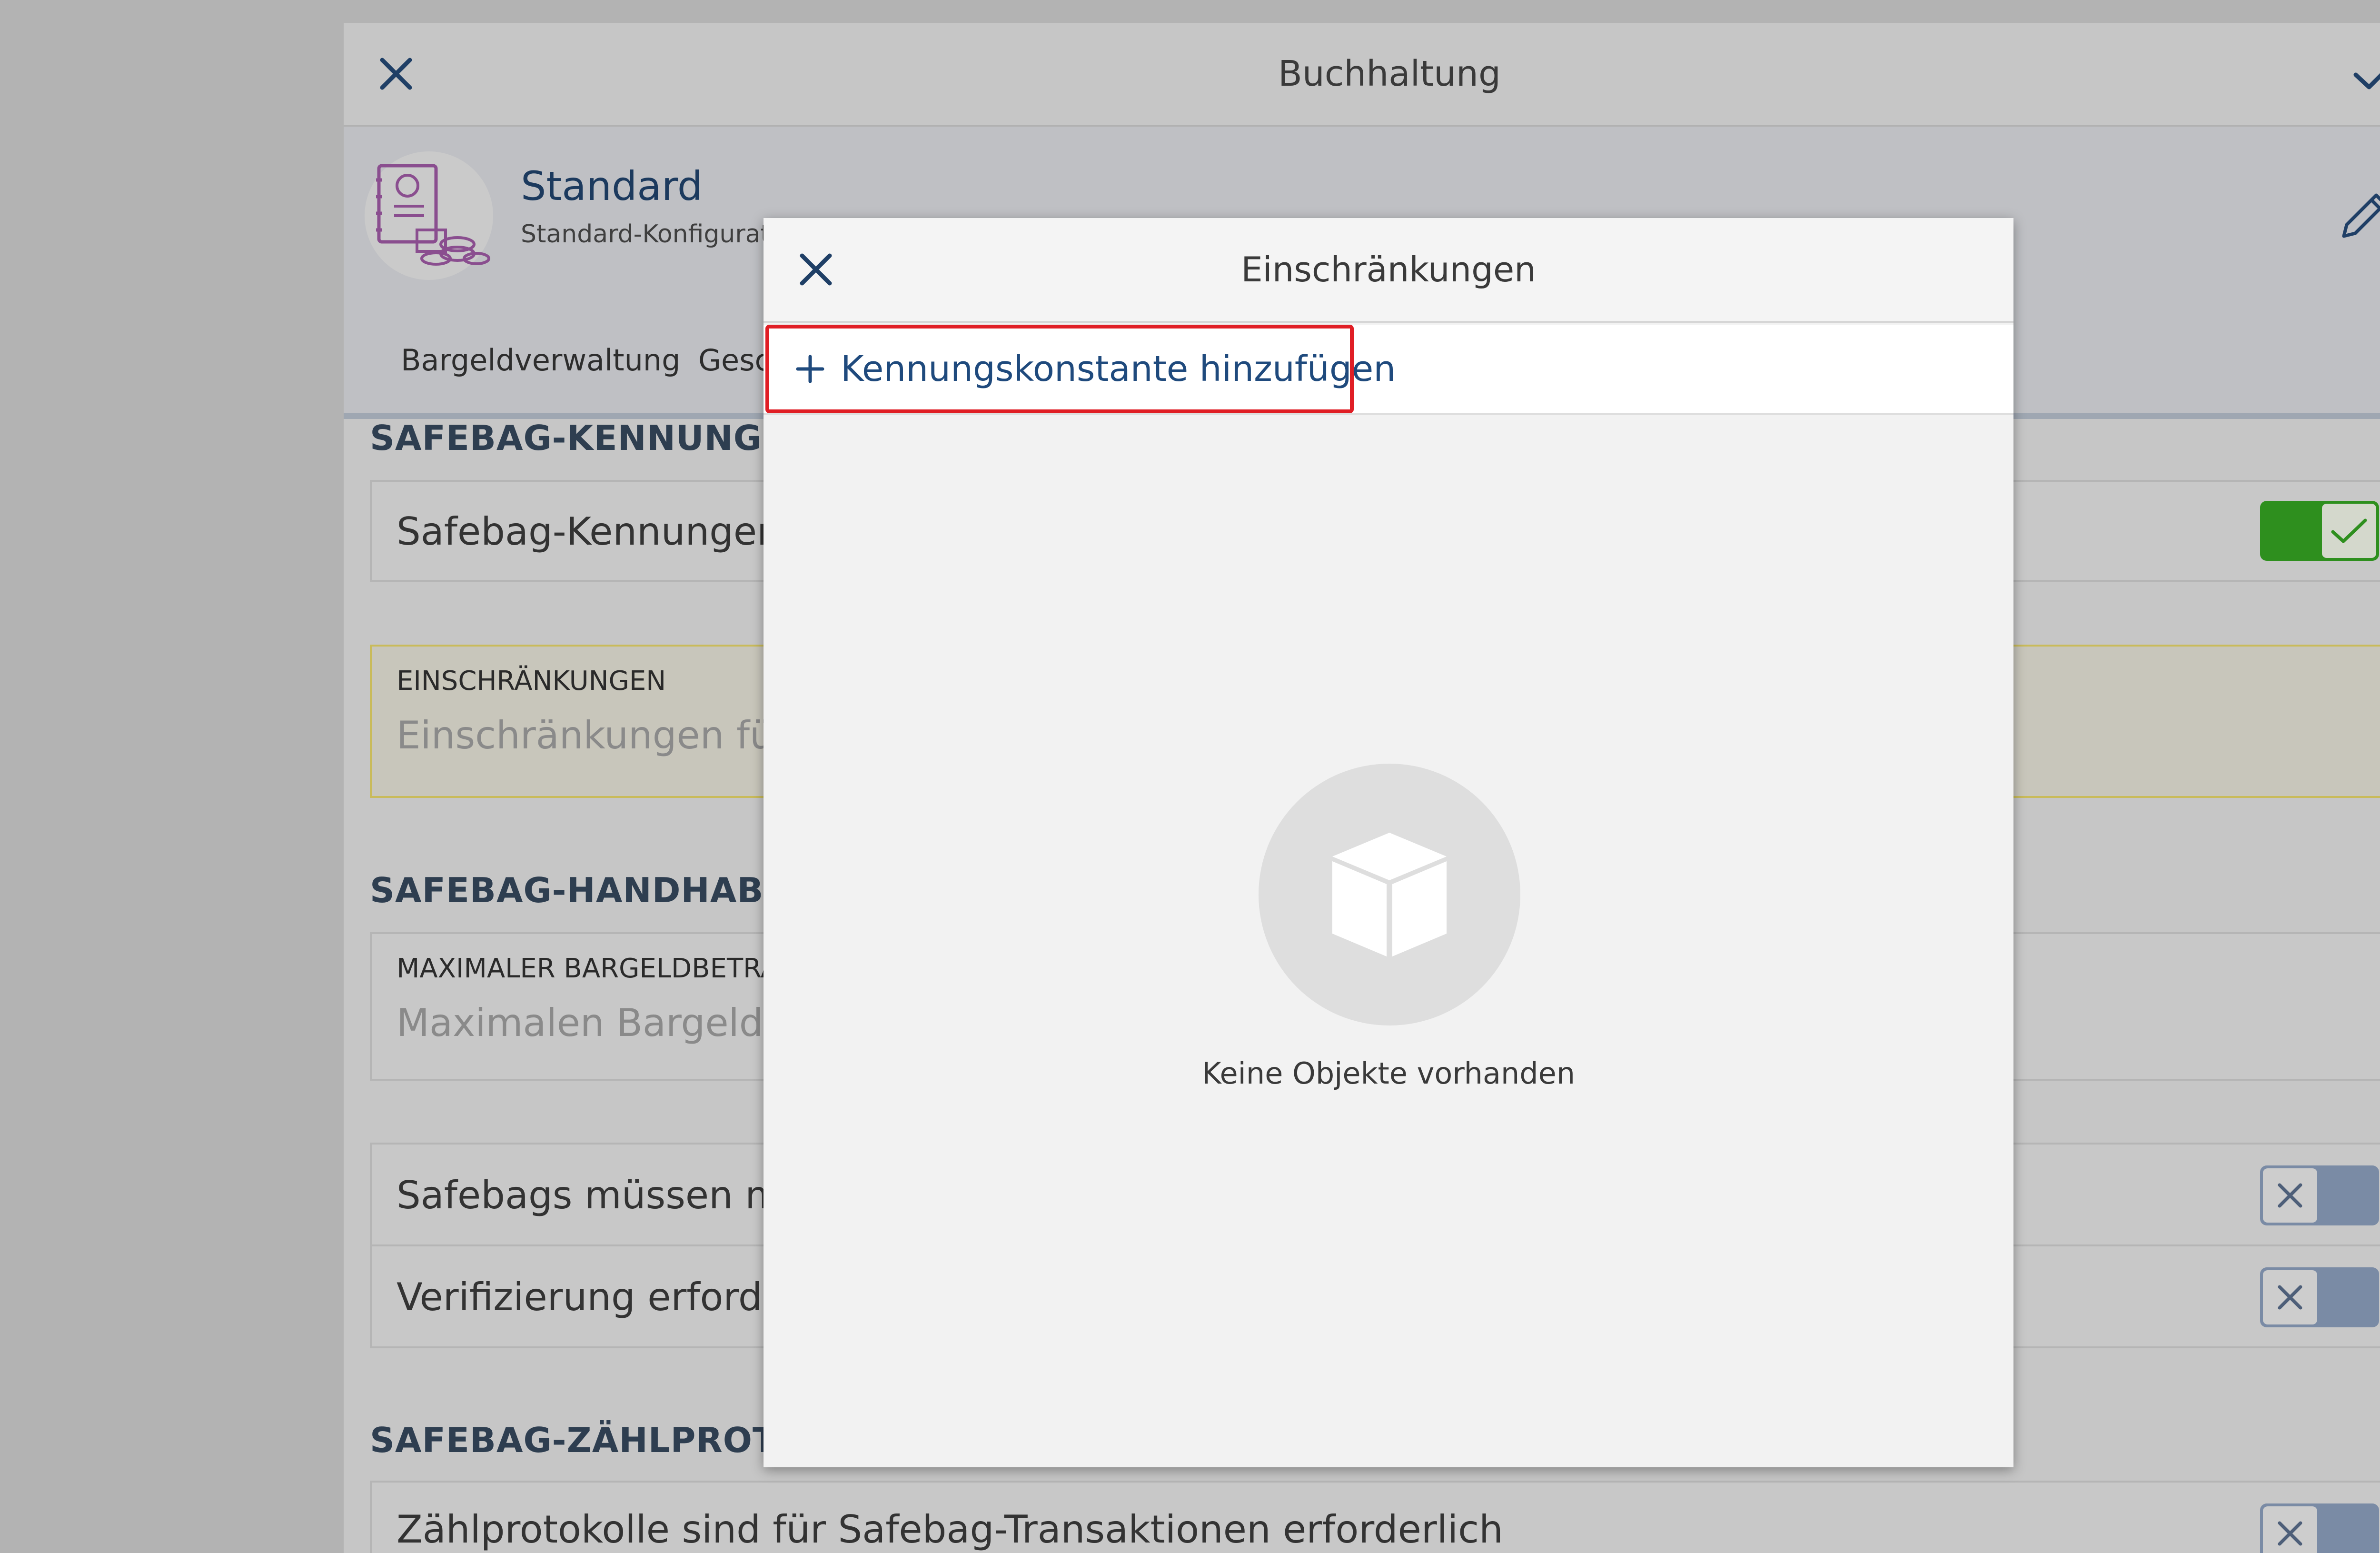 The width and height of the screenshot is (2380, 1553). What do you see at coordinates (592, 438) in the screenshot?
I see `section-title-kennungen: SAFEBAG-KENNUNGEN` at bounding box center [592, 438].